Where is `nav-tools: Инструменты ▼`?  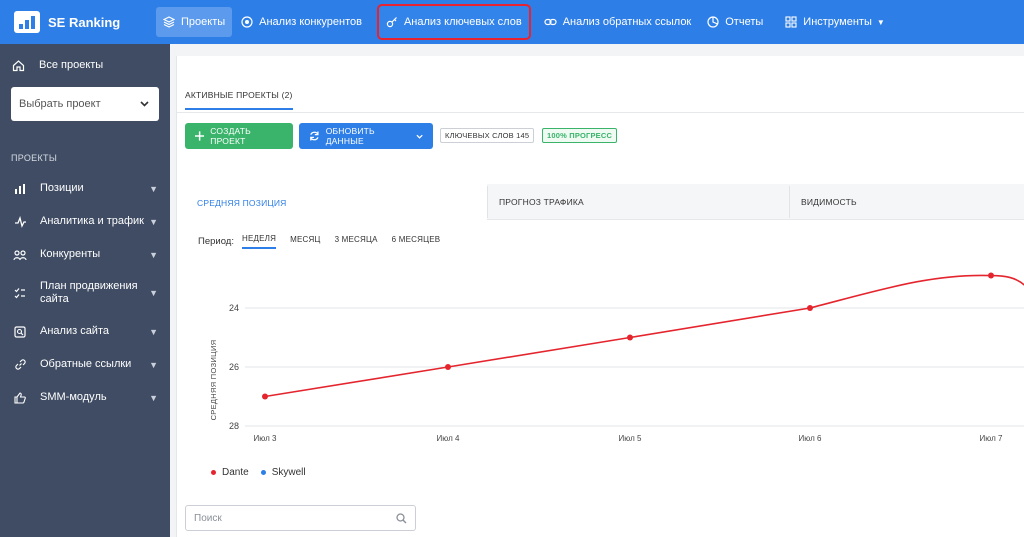
nav-tools: Инструменты ▼ is located at coordinates (835, 22).